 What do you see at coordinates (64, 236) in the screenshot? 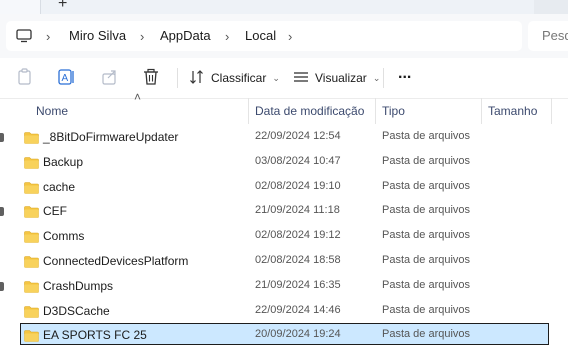
I see `file-name: Comms` at bounding box center [64, 236].